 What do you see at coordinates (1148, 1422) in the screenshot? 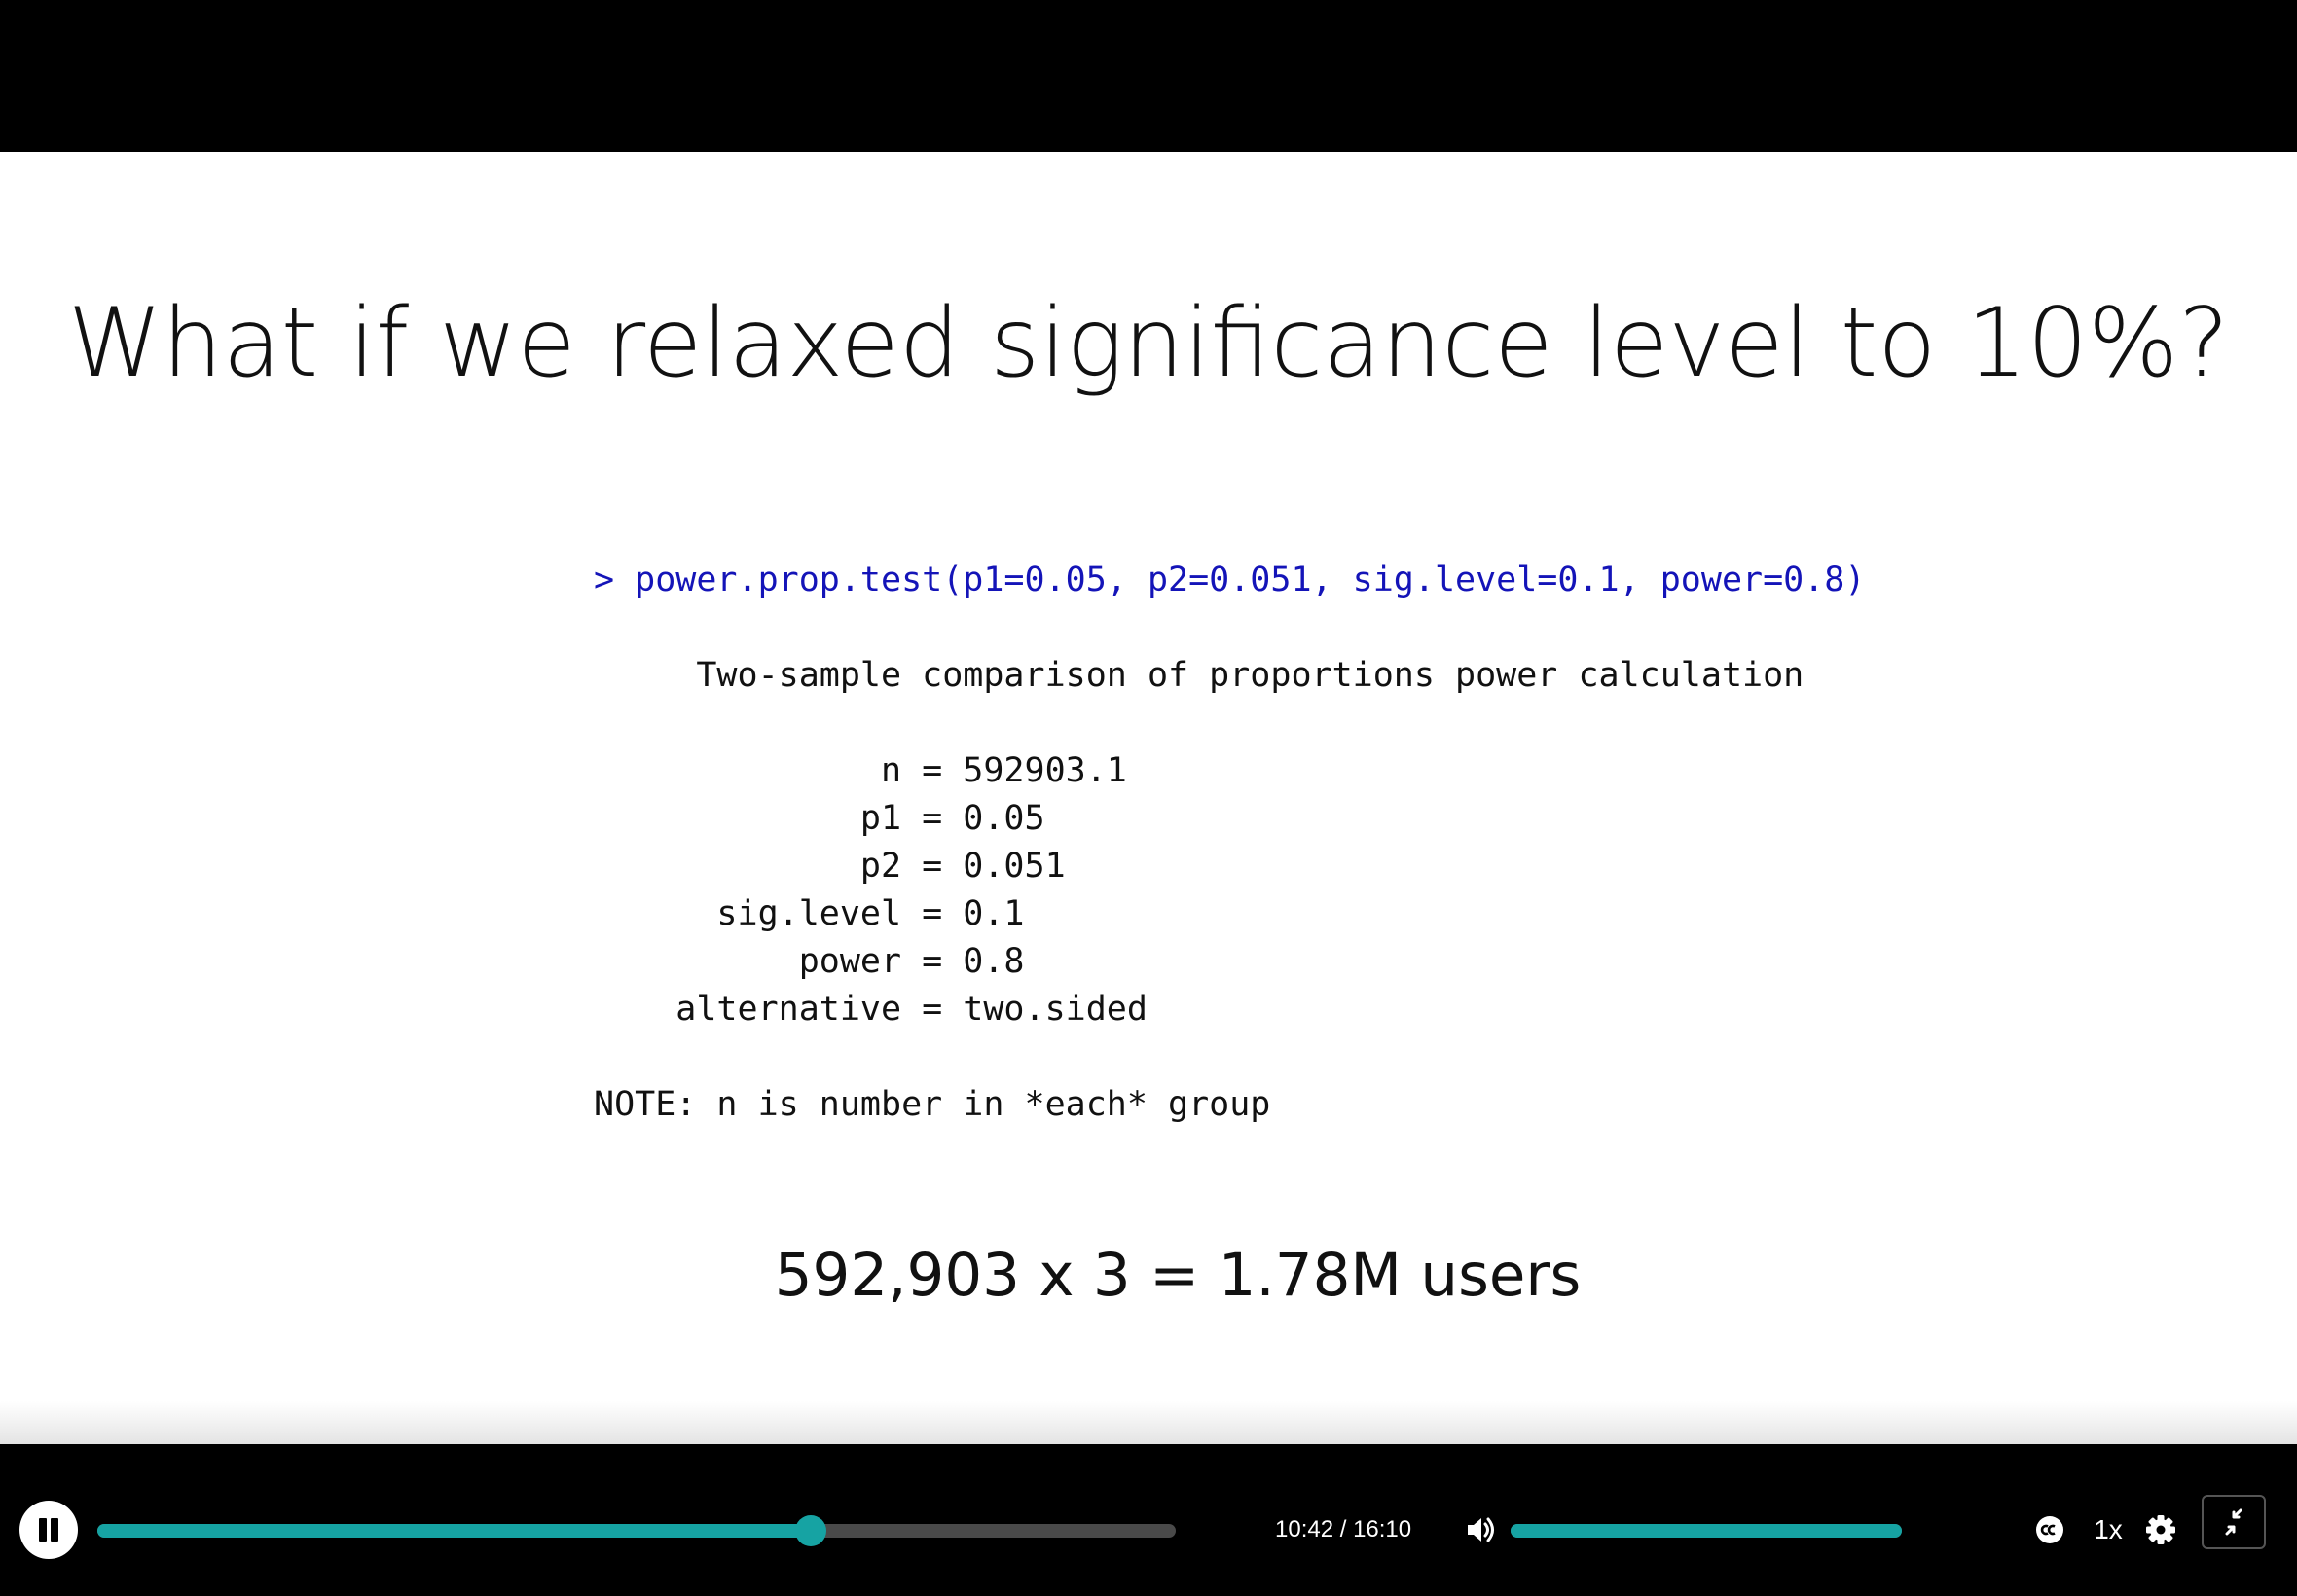
I see `frame-shadow` at bounding box center [1148, 1422].